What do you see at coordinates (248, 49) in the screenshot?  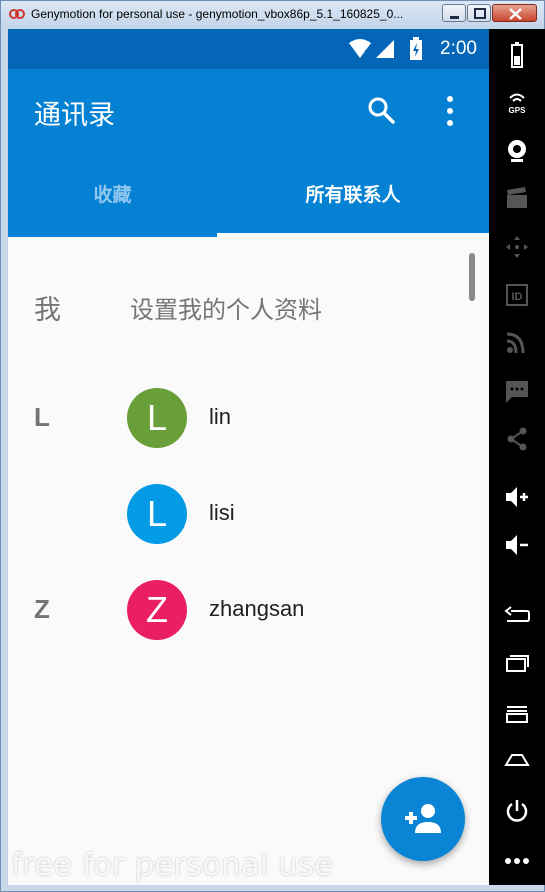 I see `status-bar: 2:00` at bounding box center [248, 49].